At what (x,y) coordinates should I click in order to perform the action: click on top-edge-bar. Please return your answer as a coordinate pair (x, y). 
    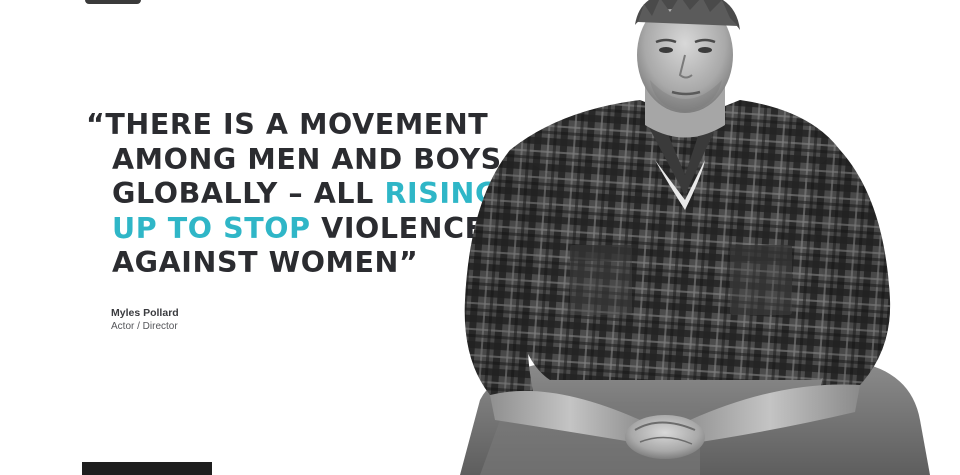
    Looking at the image, I should click on (113, 2).